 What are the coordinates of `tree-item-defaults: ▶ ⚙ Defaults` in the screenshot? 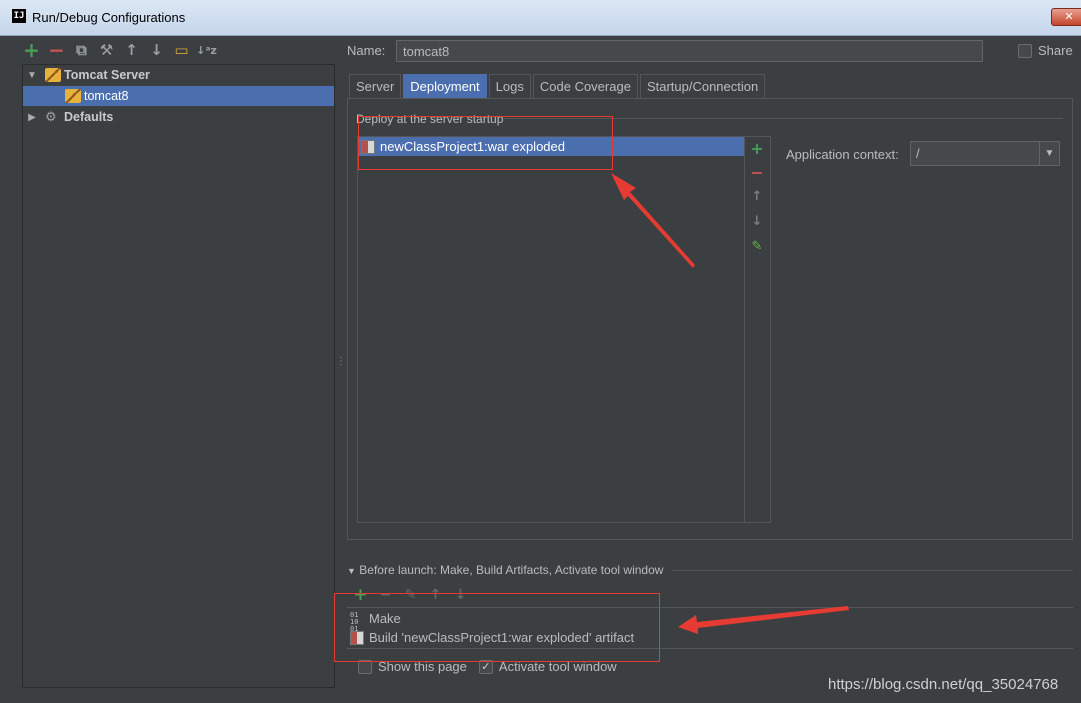 It's located at (178, 117).